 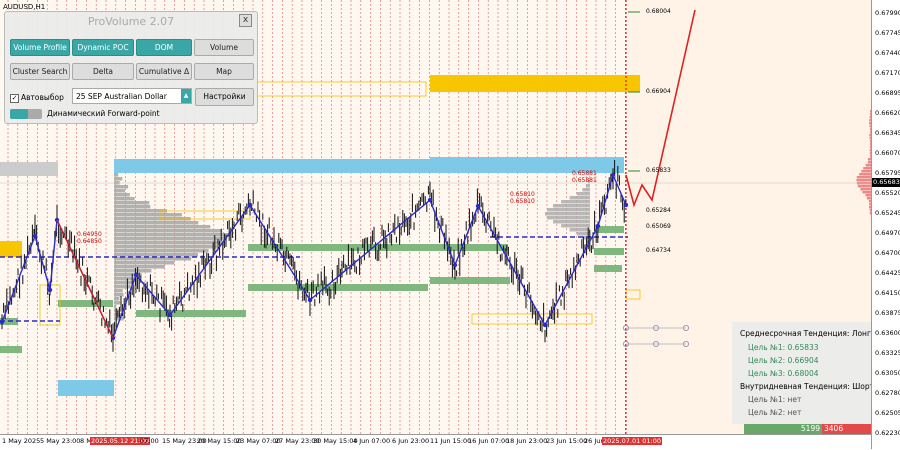 What do you see at coordinates (149, 441) in the screenshot?
I see `time-tick: 07:00` at bounding box center [149, 441].